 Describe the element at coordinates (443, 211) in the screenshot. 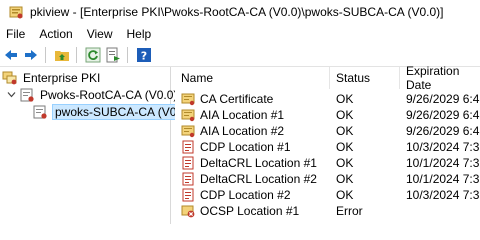

I see `cell-expiration` at that location.